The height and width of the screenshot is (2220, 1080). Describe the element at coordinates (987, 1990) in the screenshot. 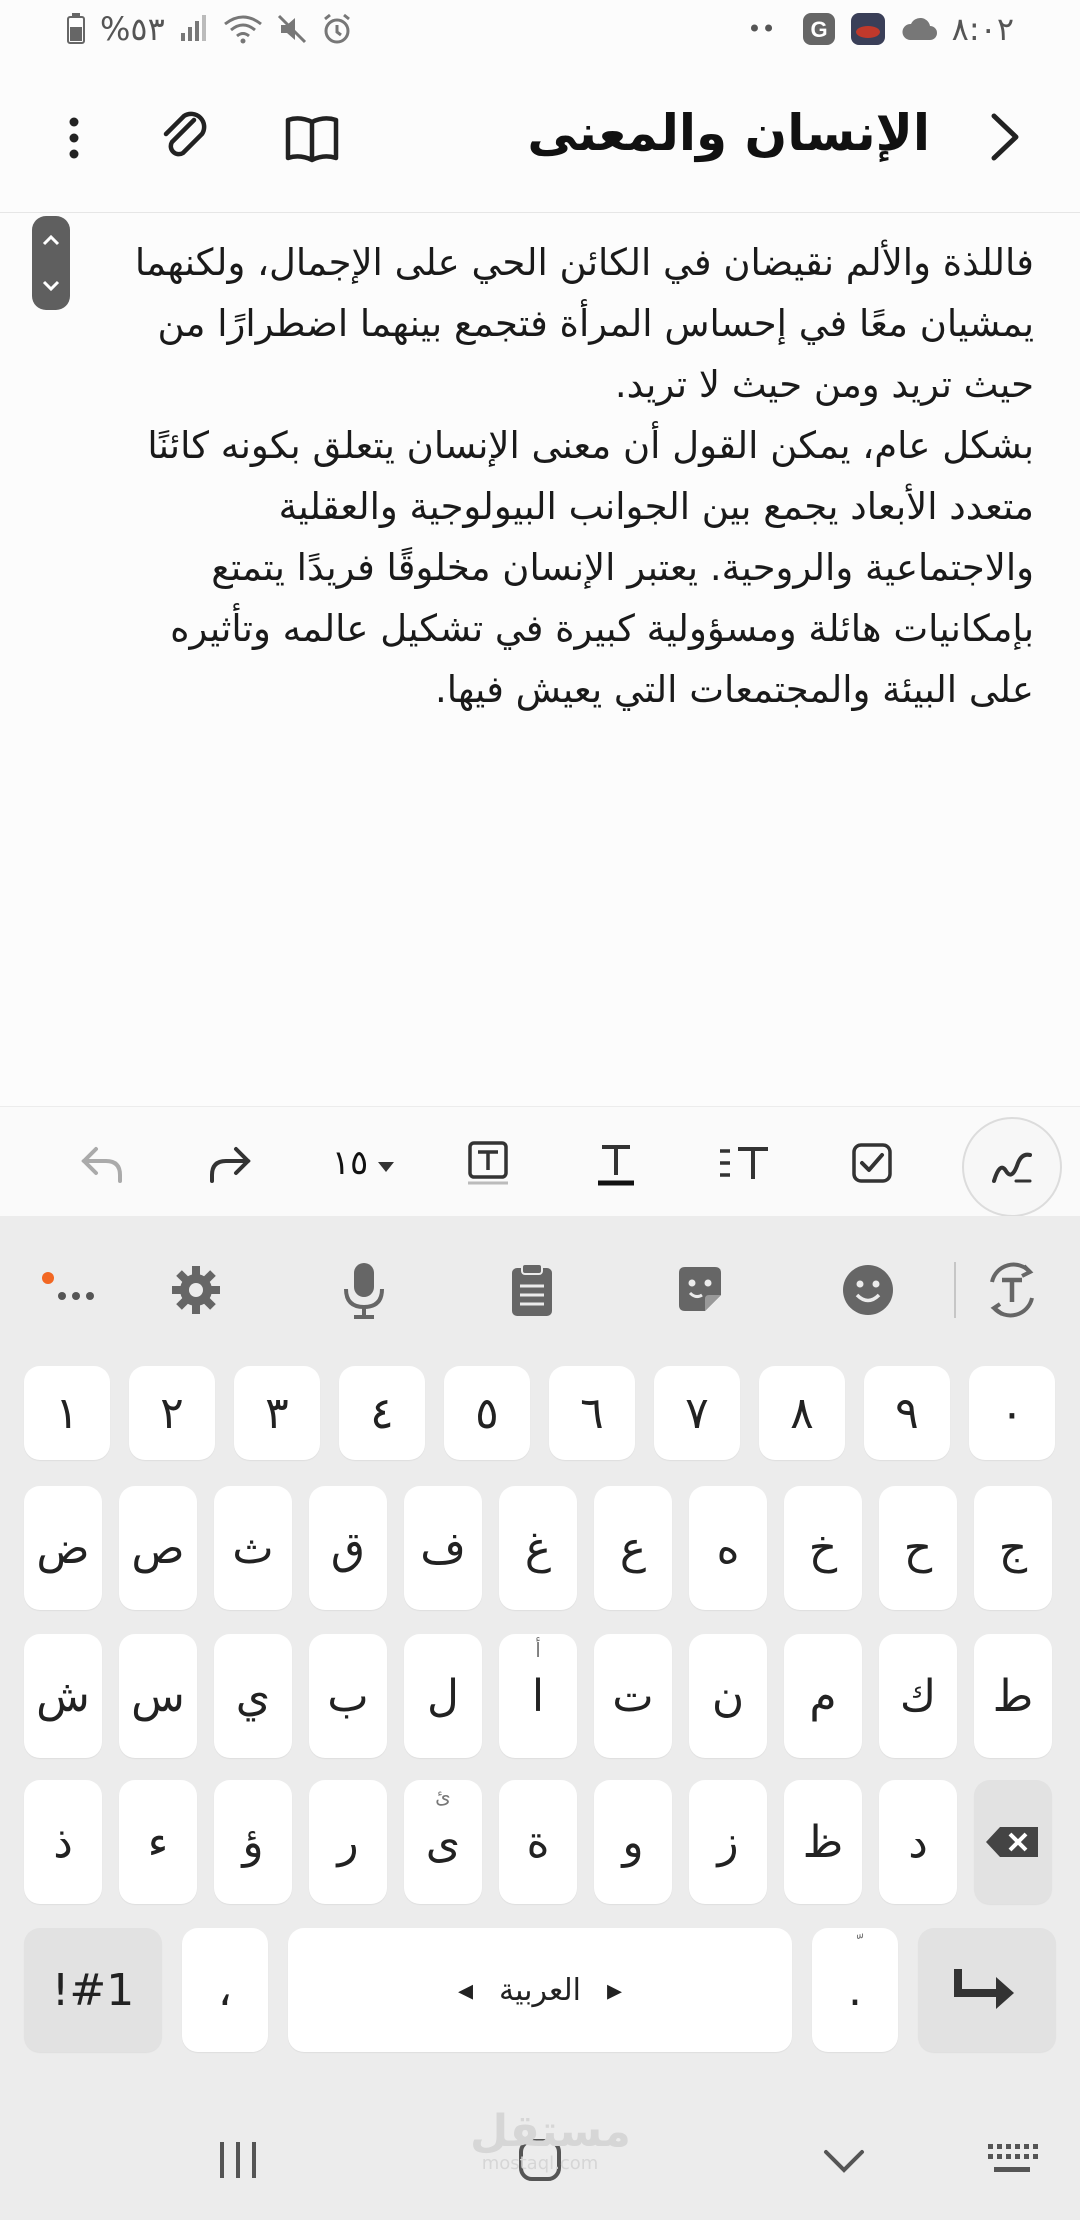

I see `enter-key` at that location.